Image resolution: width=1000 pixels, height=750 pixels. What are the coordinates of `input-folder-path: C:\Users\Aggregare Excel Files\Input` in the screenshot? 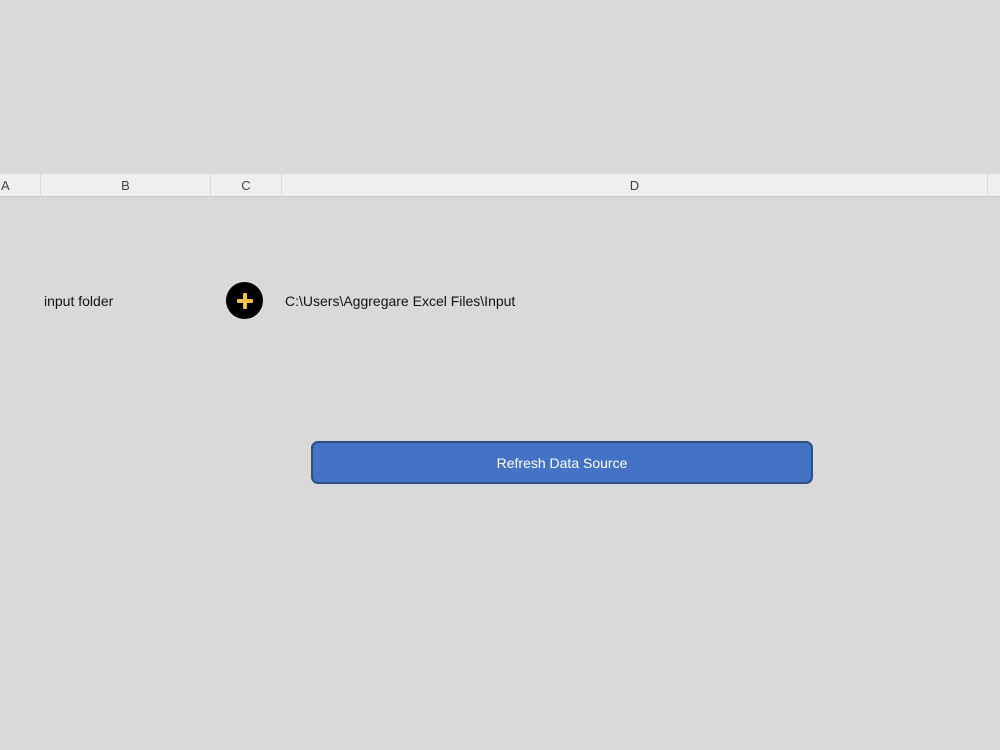 It's located at (400, 301).